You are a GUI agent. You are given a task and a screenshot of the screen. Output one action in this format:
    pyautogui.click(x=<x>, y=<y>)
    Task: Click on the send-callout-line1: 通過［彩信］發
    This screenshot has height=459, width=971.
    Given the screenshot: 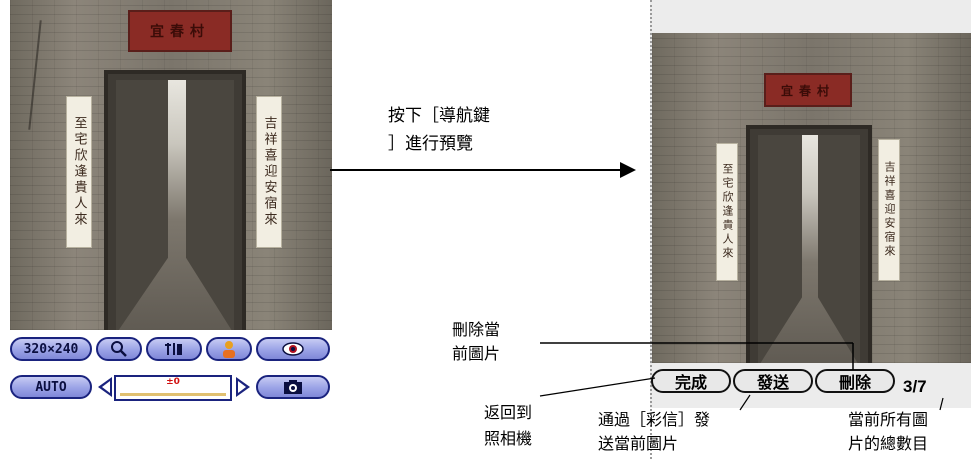 What is the action you would take?
    pyautogui.click(x=654, y=419)
    